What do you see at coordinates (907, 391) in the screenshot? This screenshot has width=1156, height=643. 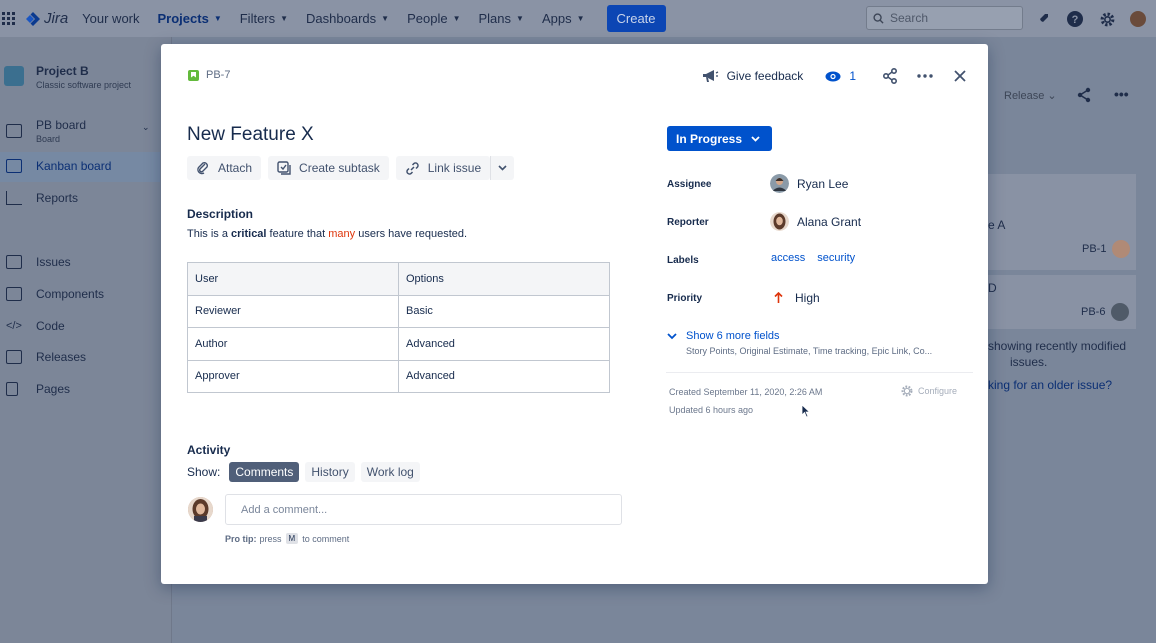 I see `gear-icon` at bounding box center [907, 391].